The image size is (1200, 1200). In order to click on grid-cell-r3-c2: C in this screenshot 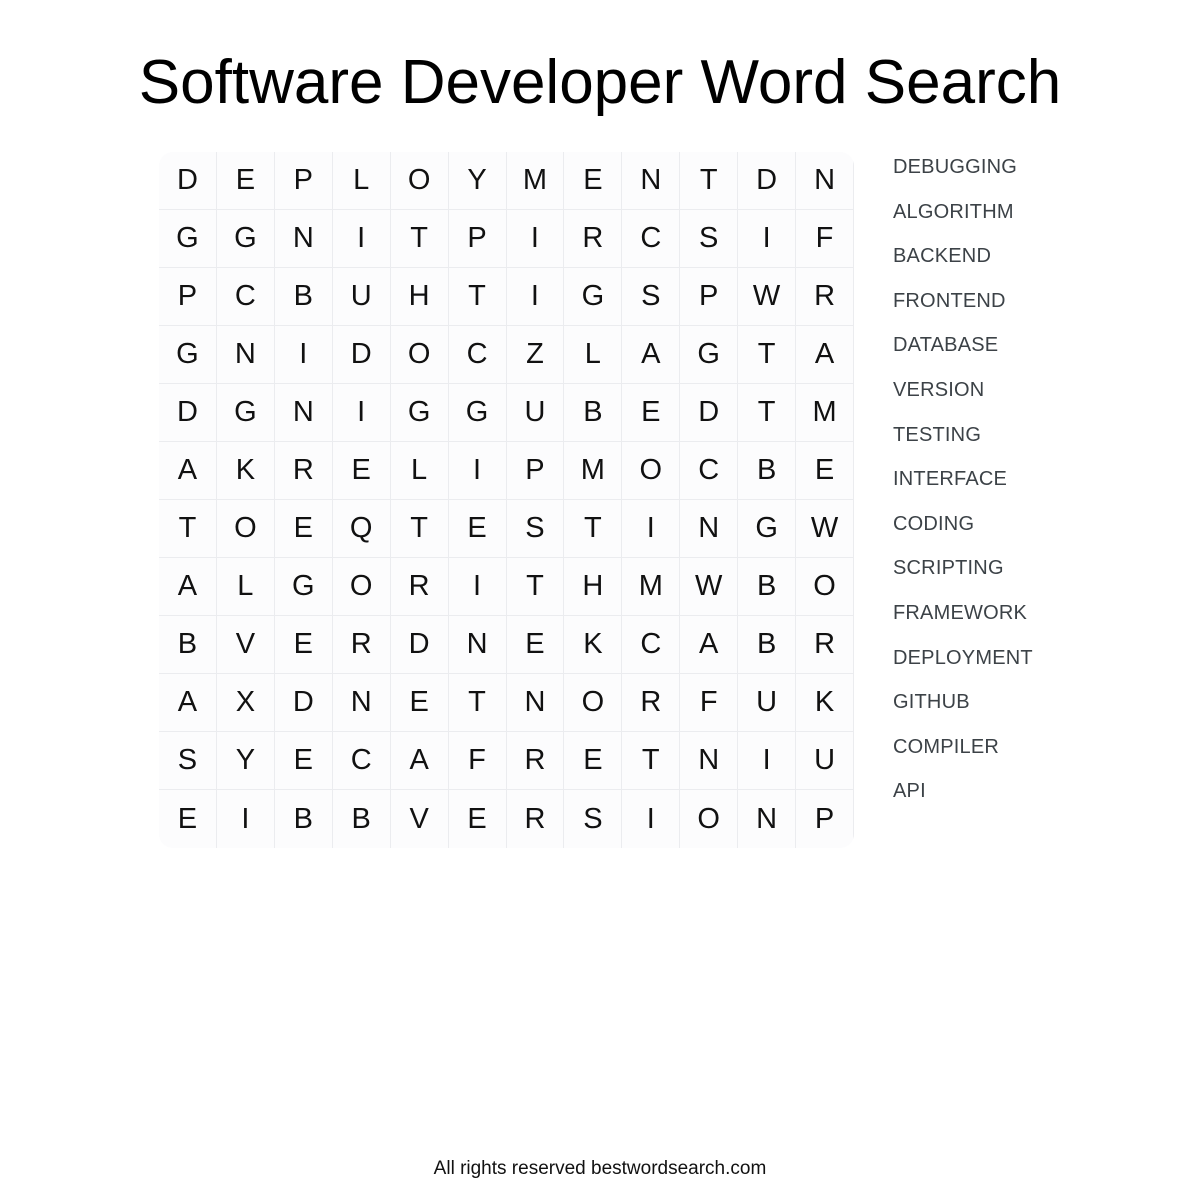, I will do `click(245, 297)`.